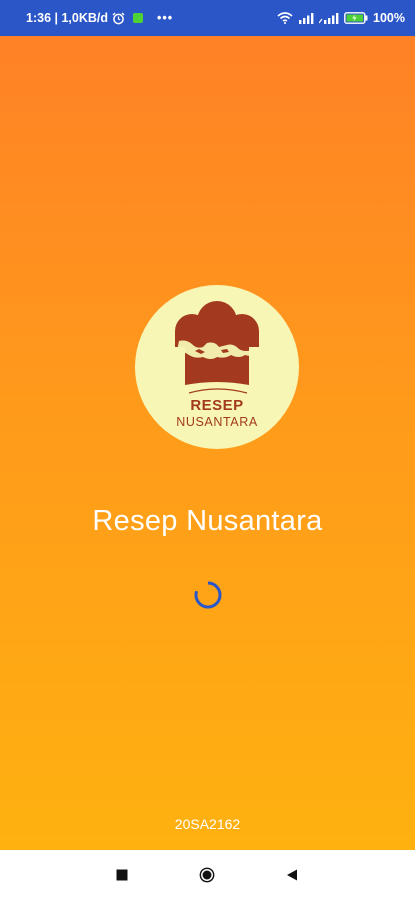 Image resolution: width=415 pixels, height=900 pixels. I want to click on status-bar: 1:36 | 1,0KB/d ••• 100%, so click(207, 18).